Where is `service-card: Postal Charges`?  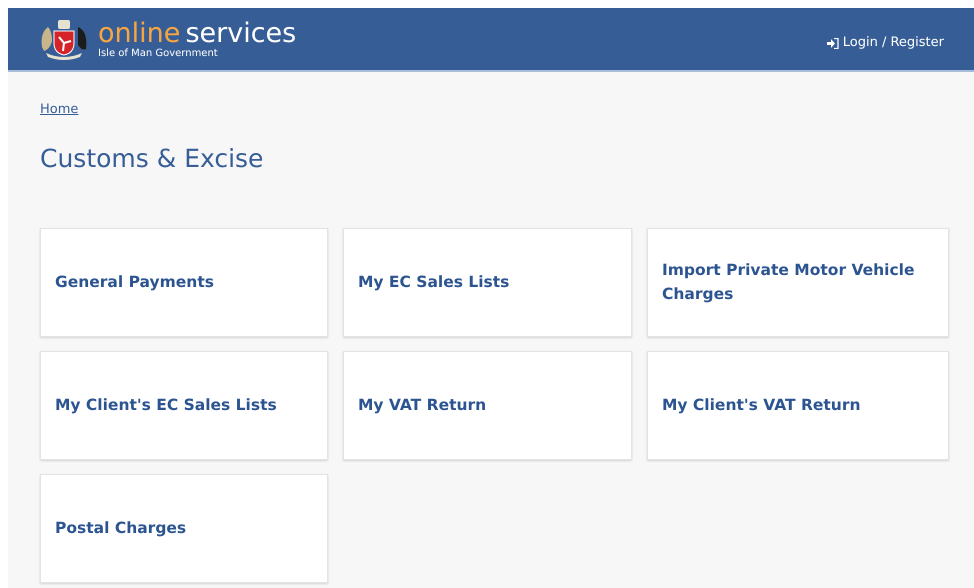 service-card: Postal Charges is located at coordinates (184, 528).